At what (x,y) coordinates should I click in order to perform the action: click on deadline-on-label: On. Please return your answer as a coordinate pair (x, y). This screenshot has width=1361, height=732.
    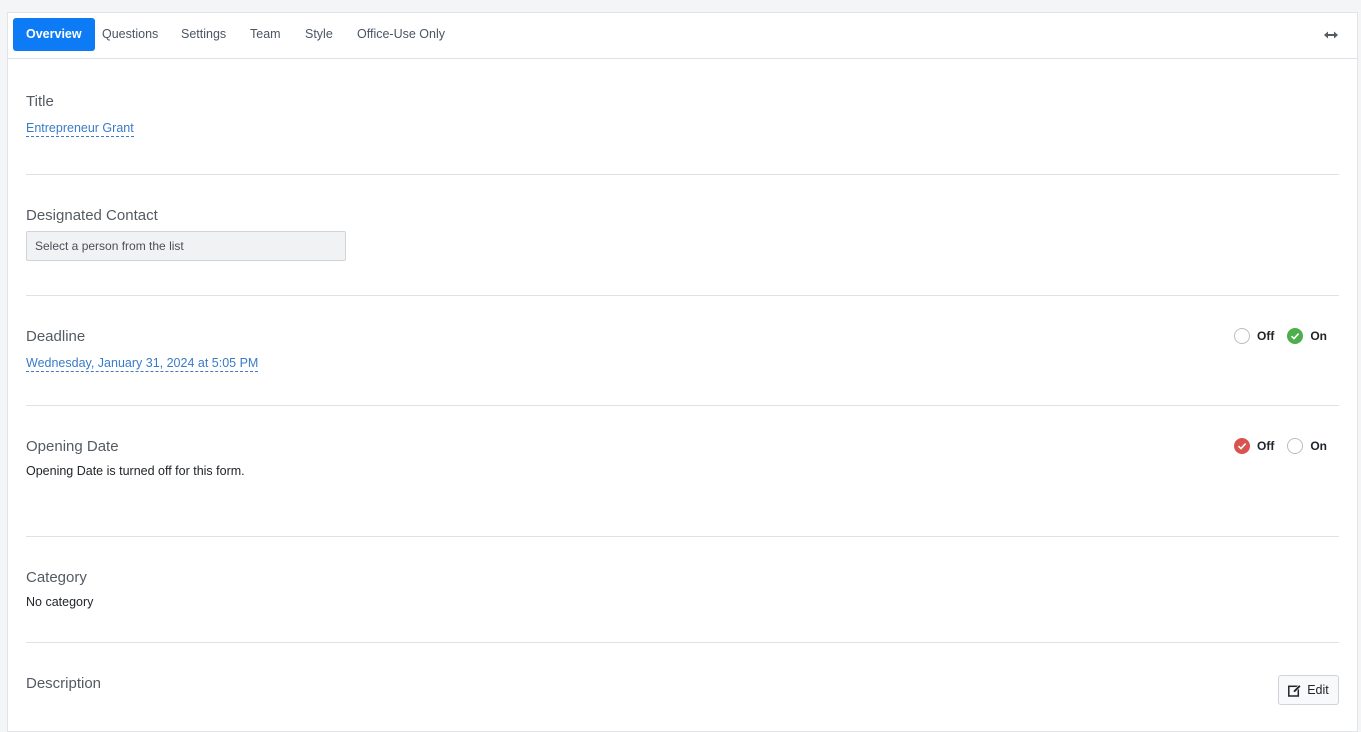
    Looking at the image, I should click on (1318, 336).